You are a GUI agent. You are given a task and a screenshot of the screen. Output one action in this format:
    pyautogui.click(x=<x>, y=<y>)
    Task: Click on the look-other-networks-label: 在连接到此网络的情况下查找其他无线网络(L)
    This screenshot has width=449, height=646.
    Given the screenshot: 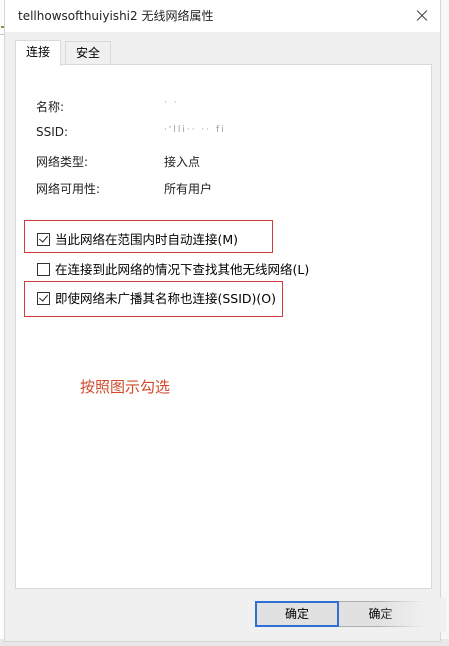 What is the action you would take?
    pyautogui.click(x=182, y=269)
    